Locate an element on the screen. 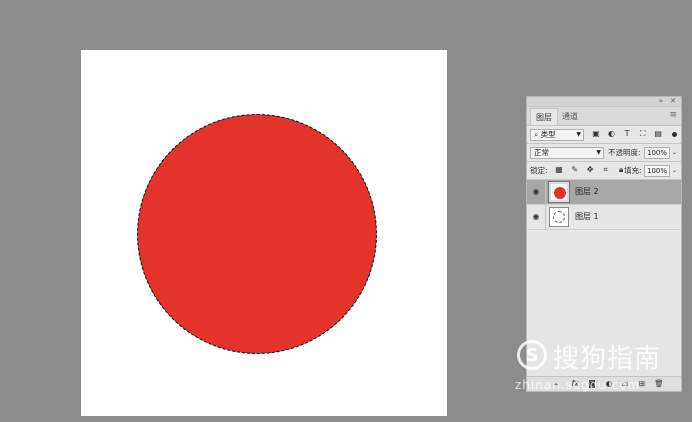 This screenshot has width=692, height=422. shape-filter-icon: ⛶ is located at coordinates (643, 134).